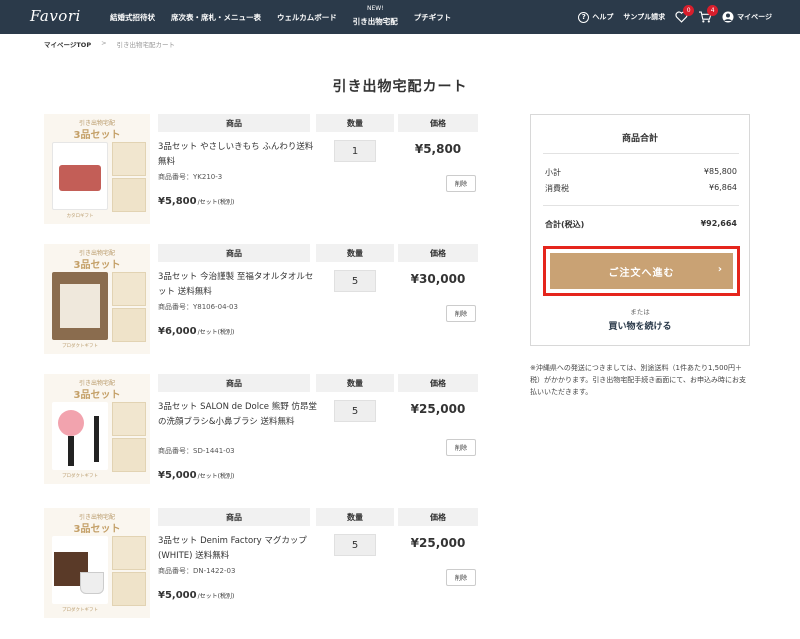  What do you see at coordinates (198, 307) in the screenshot?
I see `product-code: 商品番号：Y8106-04-03` at bounding box center [198, 307].